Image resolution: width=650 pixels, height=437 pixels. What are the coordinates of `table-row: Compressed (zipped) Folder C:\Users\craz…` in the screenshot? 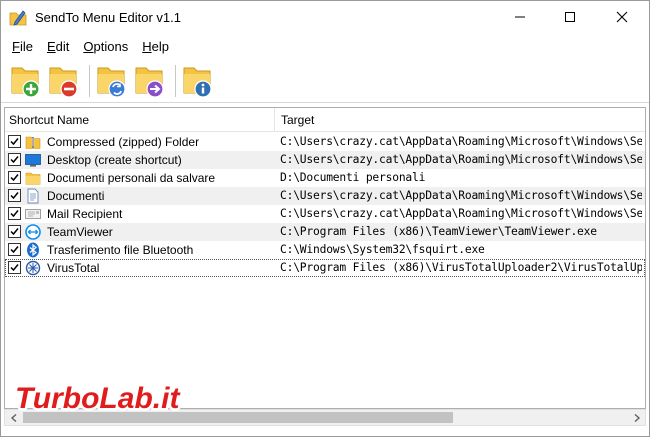 It's located at (325, 142).